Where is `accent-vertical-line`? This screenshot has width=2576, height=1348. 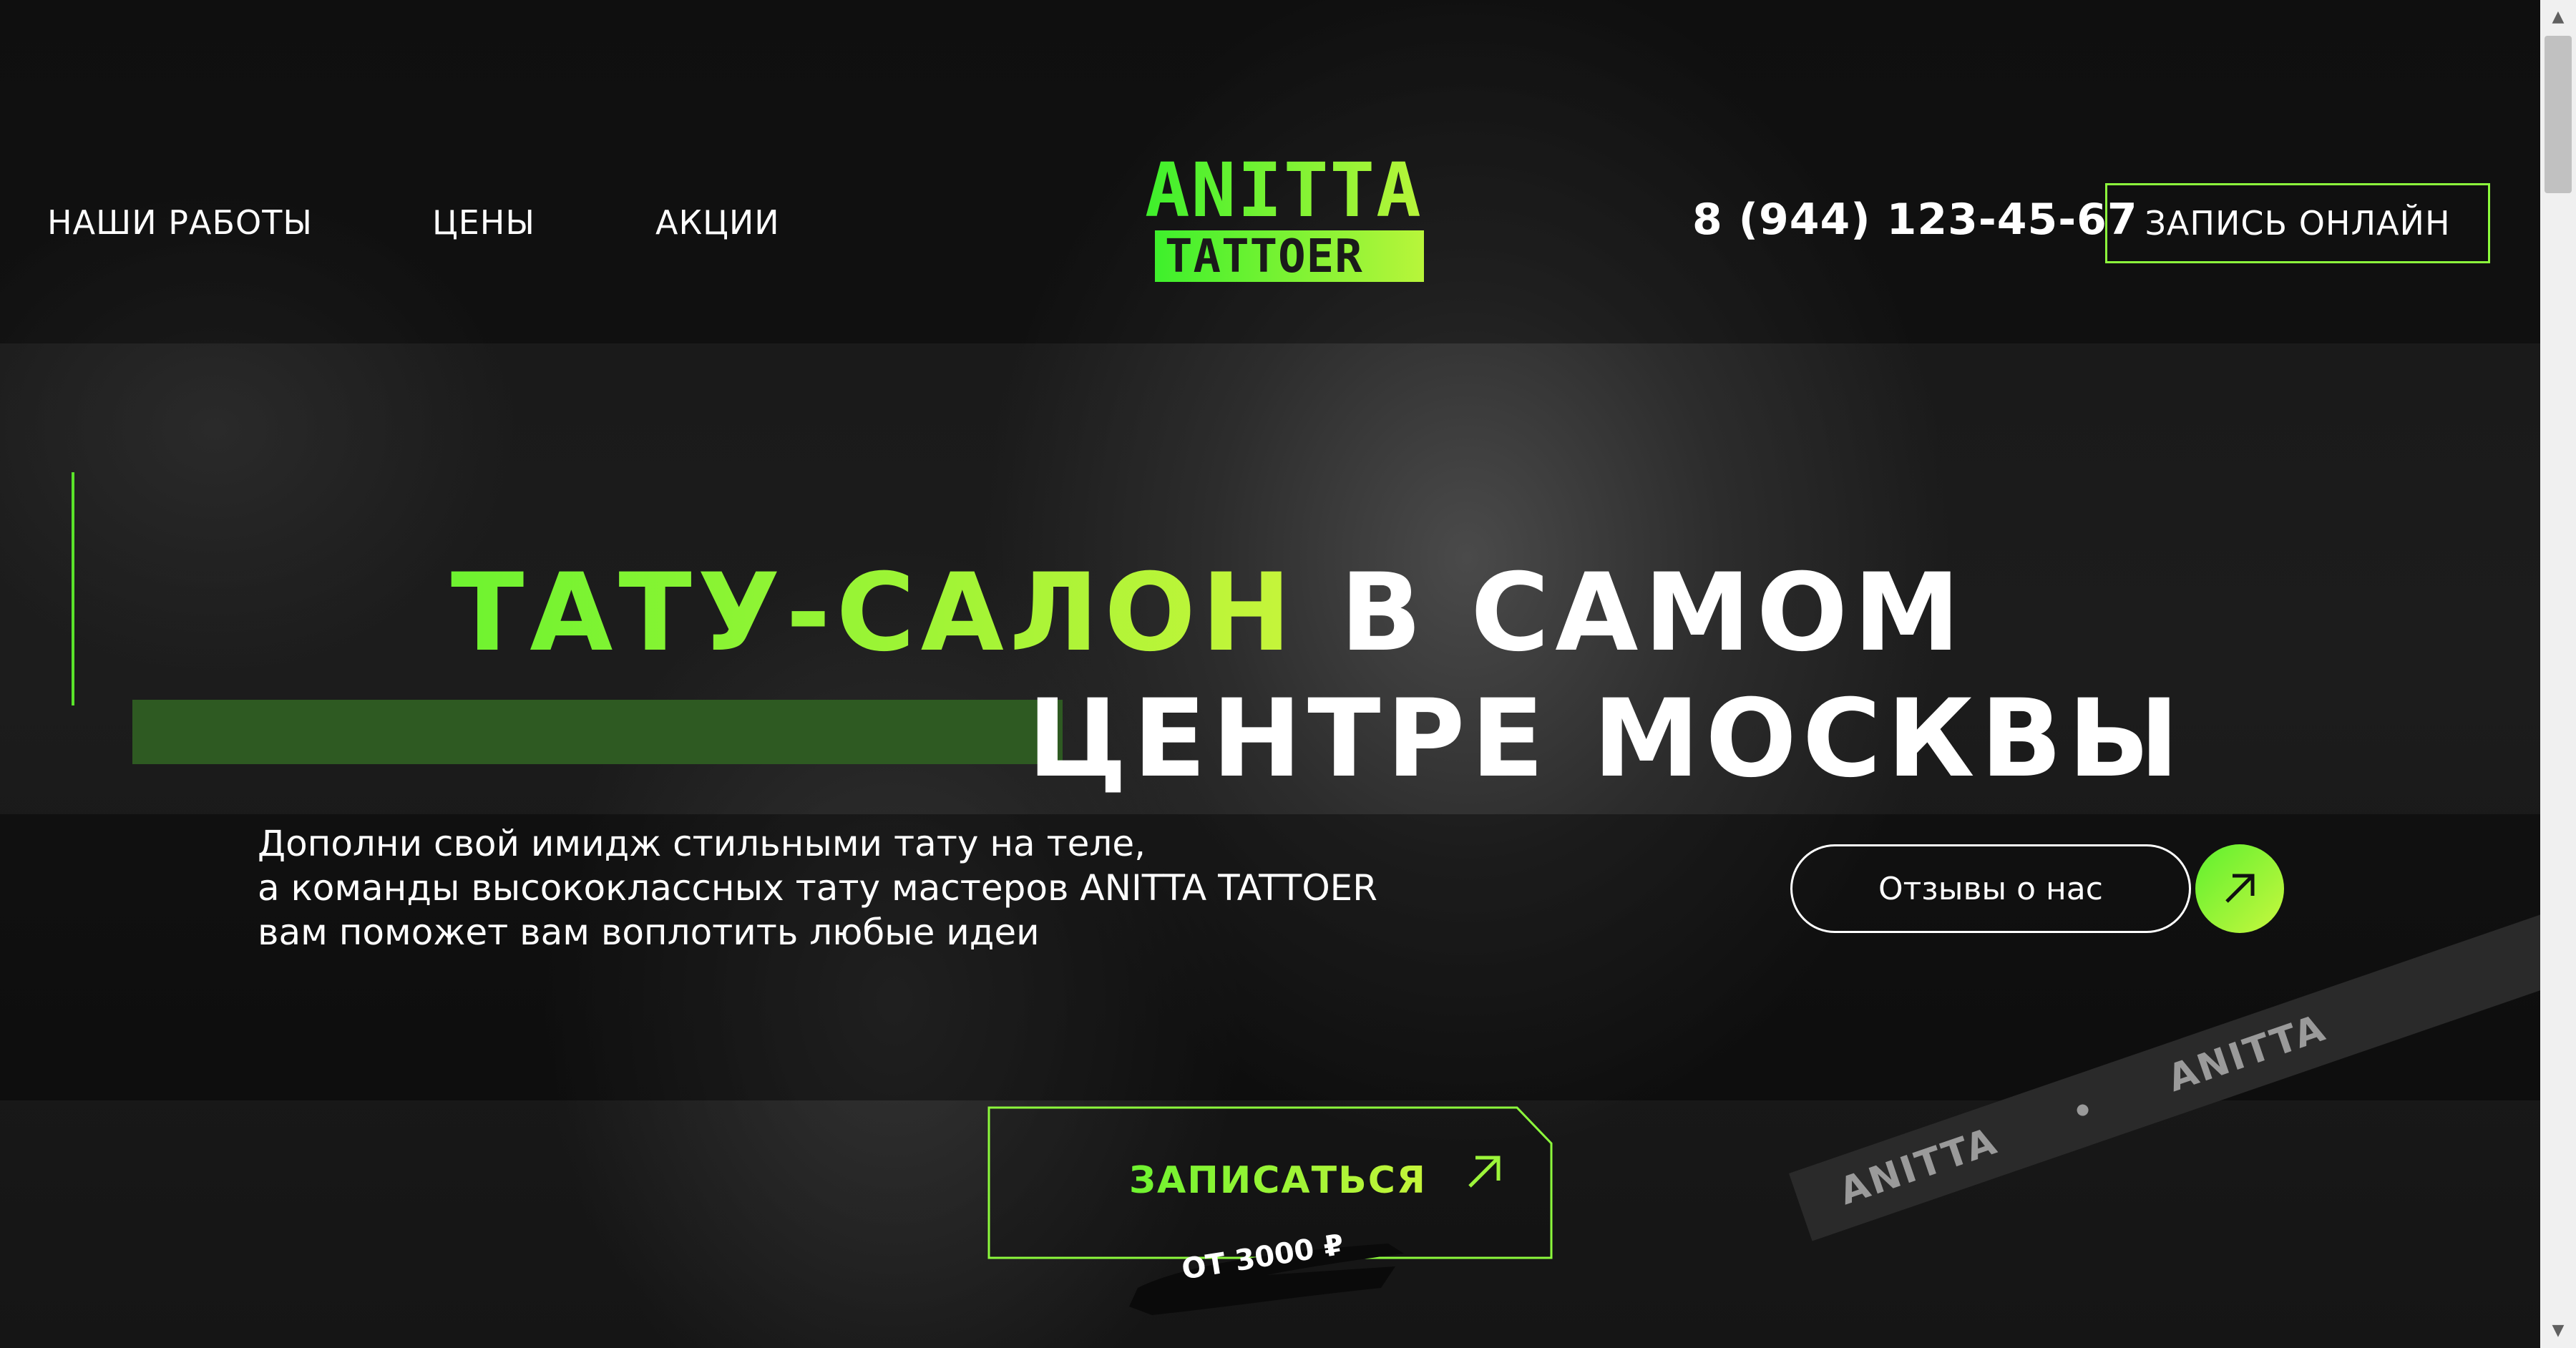
accent-vertical-line is located at coordinates (73, 588).